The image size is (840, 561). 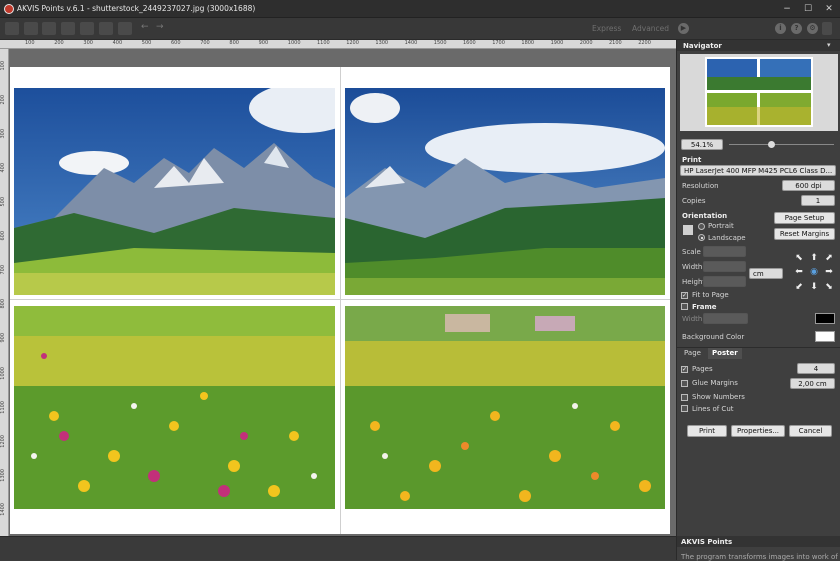 What do you see at coordinates (829, 258) in the screenshot?
I see `align-top-right-icon: ⬈` at bounding box center [829, 258].